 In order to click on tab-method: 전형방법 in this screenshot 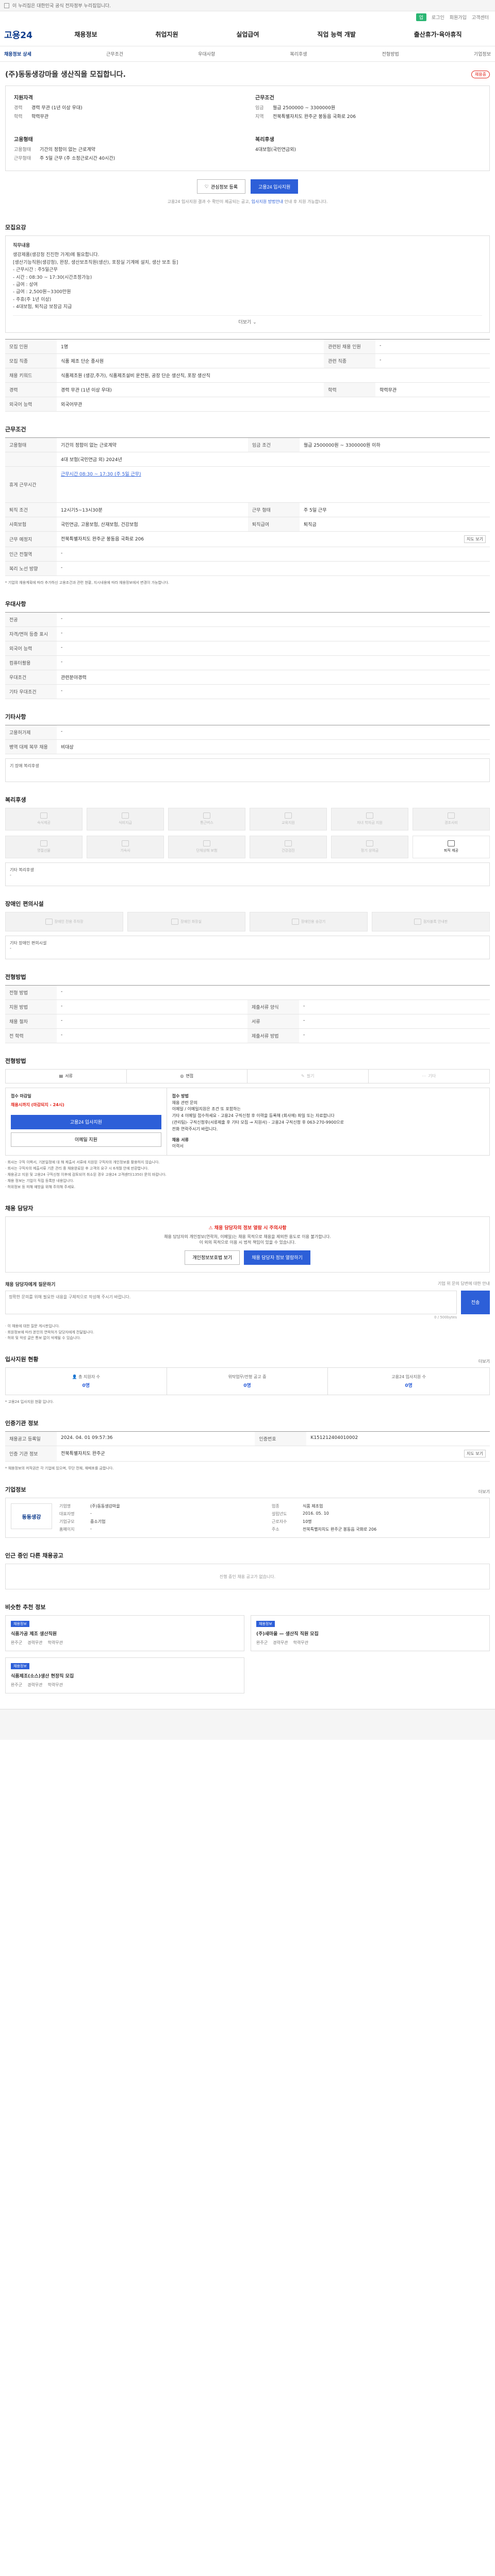, I will do `click(390, 53)`.